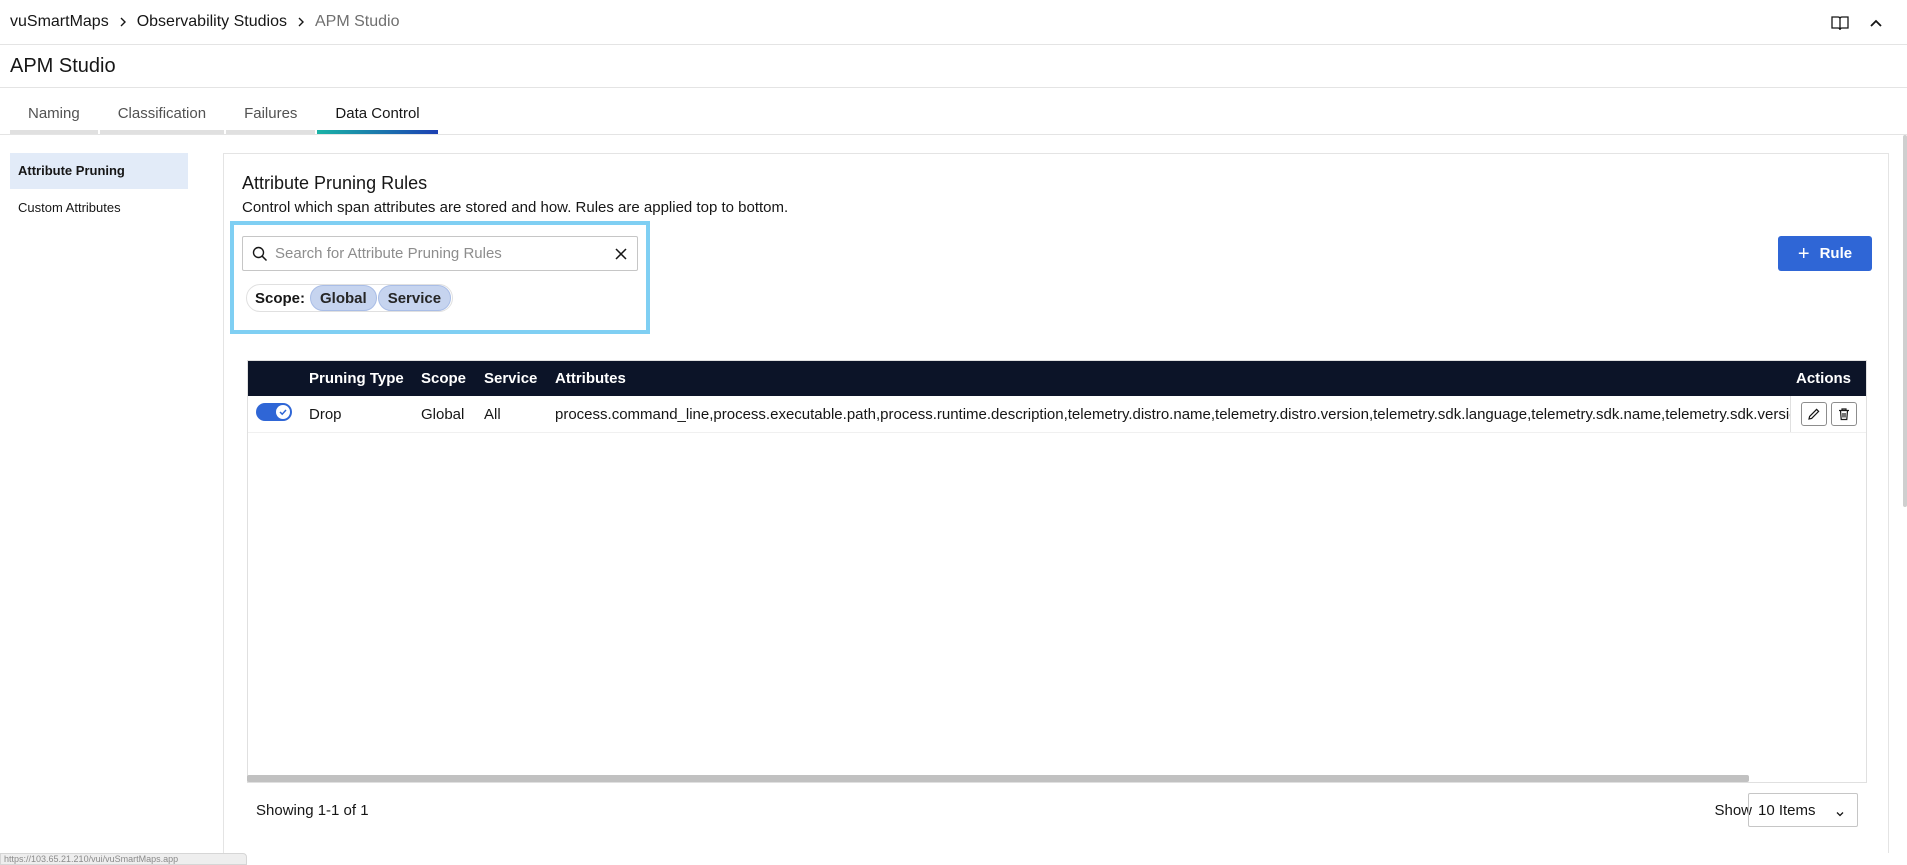 The height and width of the screenshot is (865, 1907). I want to click on page-size-label: Show, so click(1733, 810).